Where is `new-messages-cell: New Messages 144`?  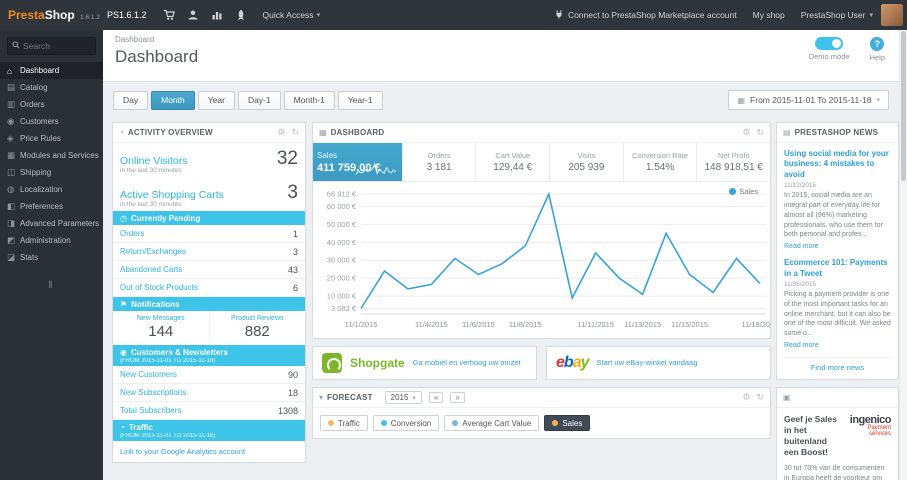 new-messages-cell: New Messages 144 is located at coordinates (161, 328).